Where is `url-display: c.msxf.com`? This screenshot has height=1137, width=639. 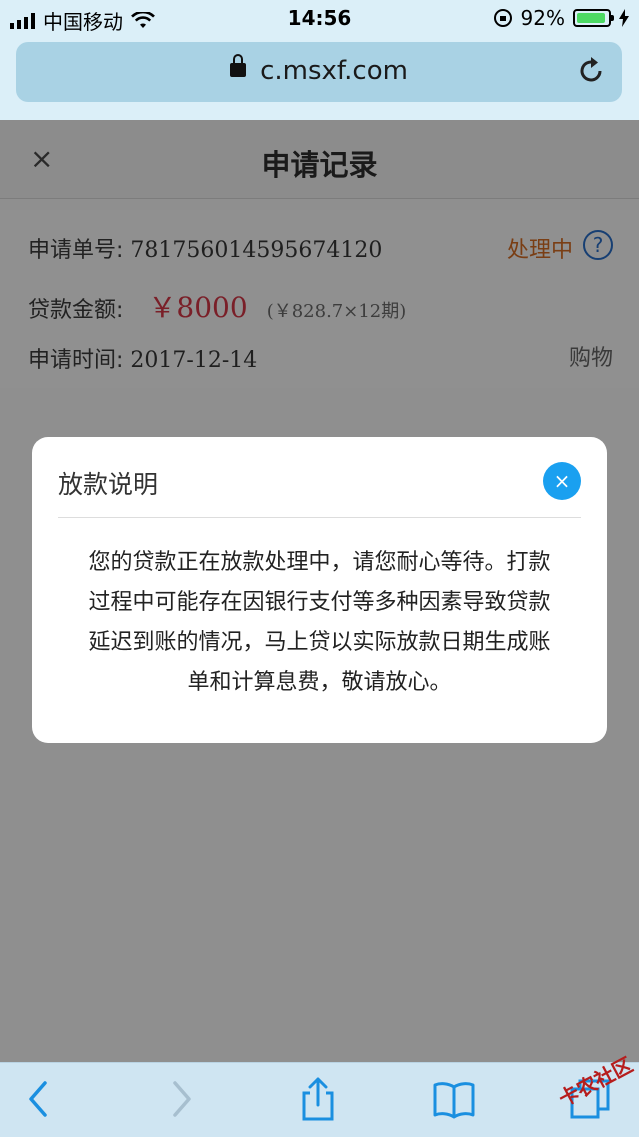
url-display: c.msxf.com is located at coordinates (319, 69).